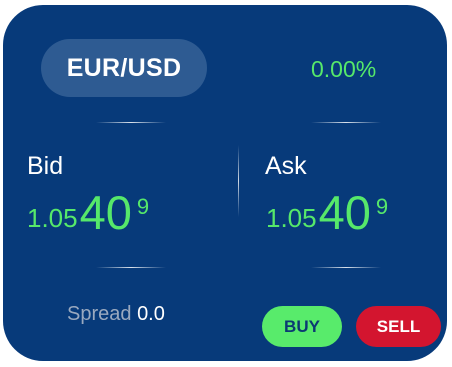  I want to click on currency-pair-label: EUR/USD, so click(124, 67).